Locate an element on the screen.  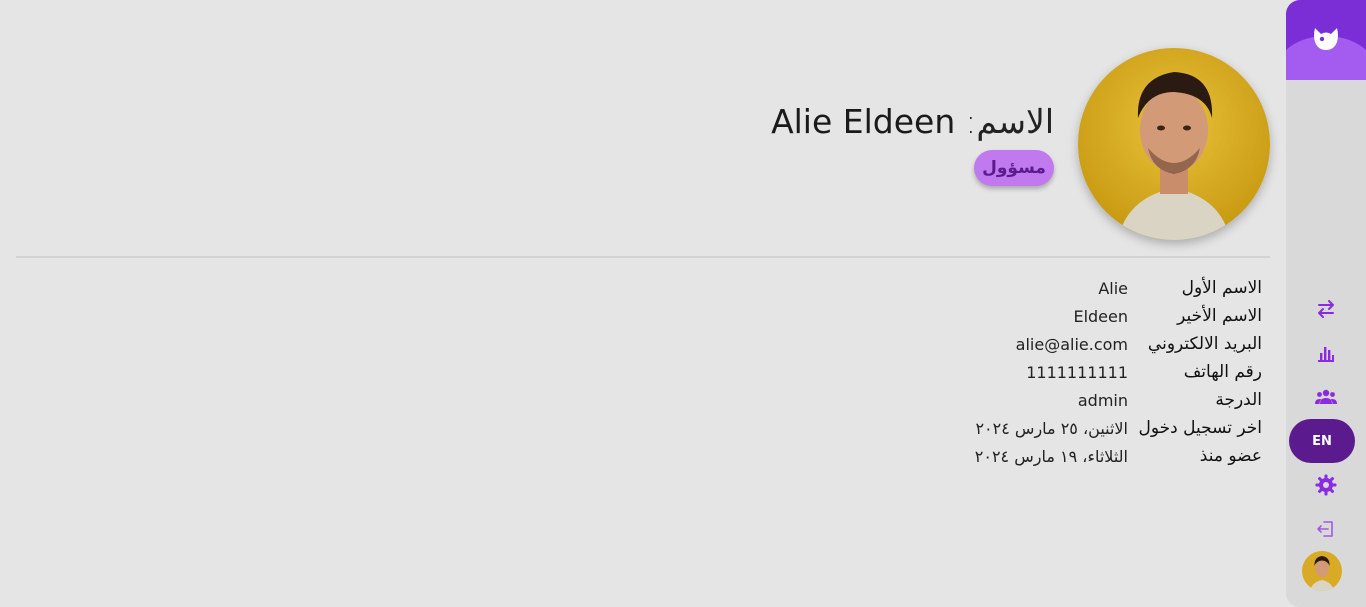
detail-label: البريد الالكتروني is located at coordinates (1204, 344).